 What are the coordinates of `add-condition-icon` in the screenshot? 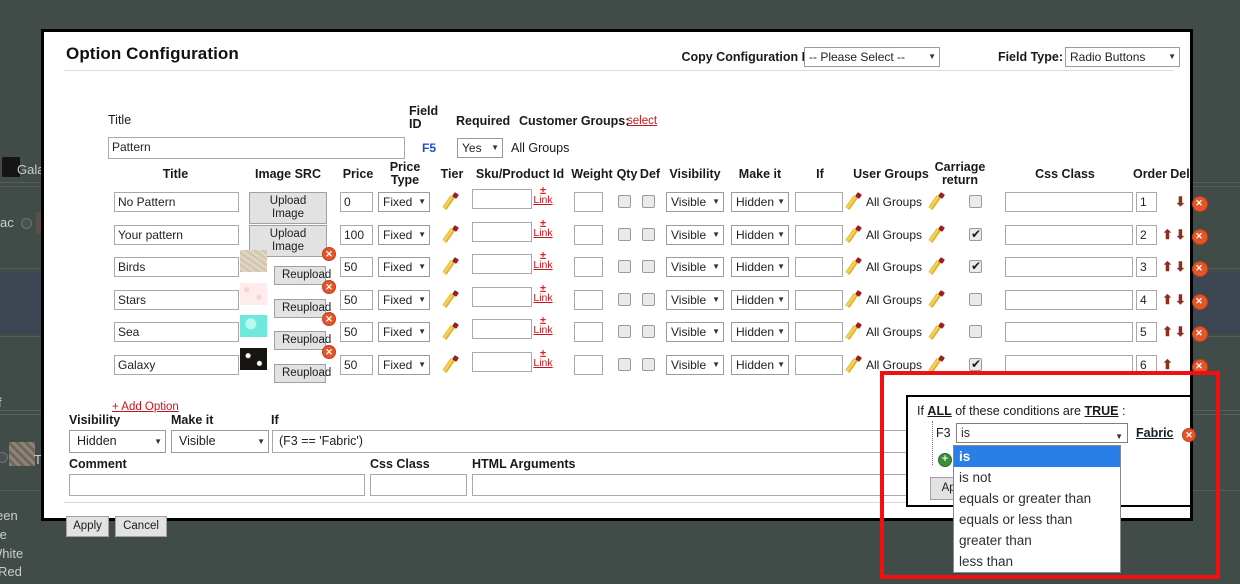 It's located at (945, 459).